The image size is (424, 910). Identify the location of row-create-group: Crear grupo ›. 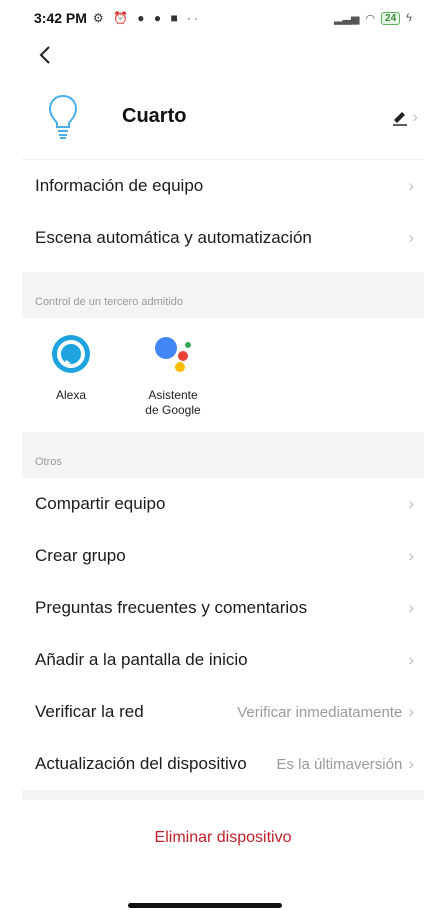
(223, 556).